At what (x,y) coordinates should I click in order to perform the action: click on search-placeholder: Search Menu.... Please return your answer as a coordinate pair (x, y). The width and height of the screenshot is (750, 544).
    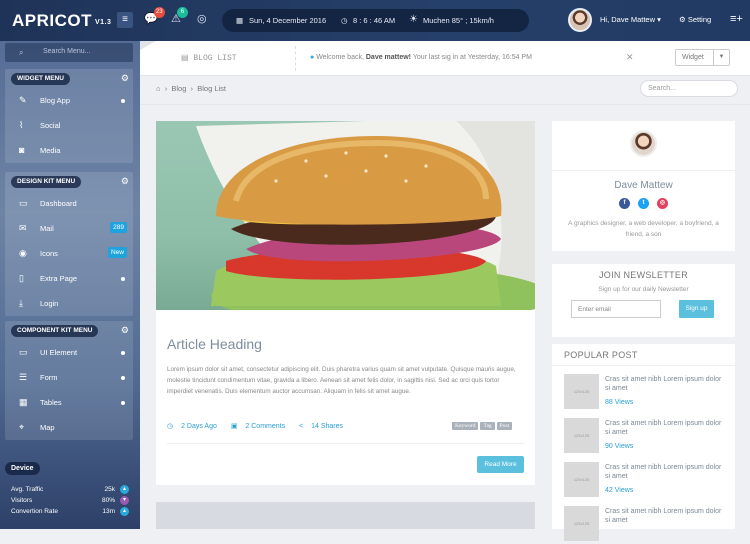
    Looking at the image, I should click on (67, 51).